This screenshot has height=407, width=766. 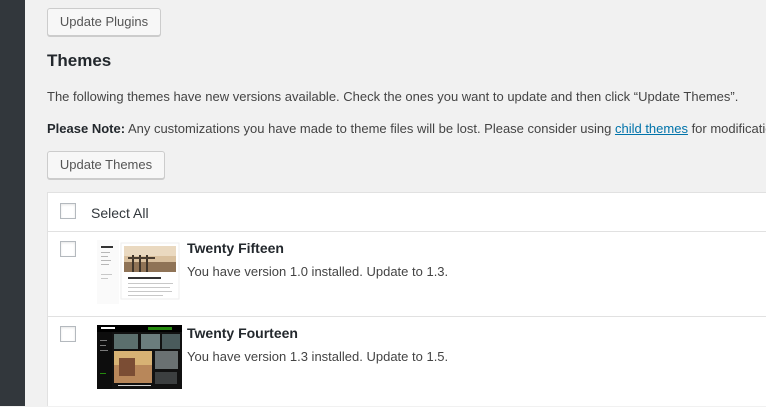 What do you see at coordinates (242, 333) in the screenshot?
I see `twenty-fourteen-name: Twenty Fourteen` at bounding box center [242, 333].